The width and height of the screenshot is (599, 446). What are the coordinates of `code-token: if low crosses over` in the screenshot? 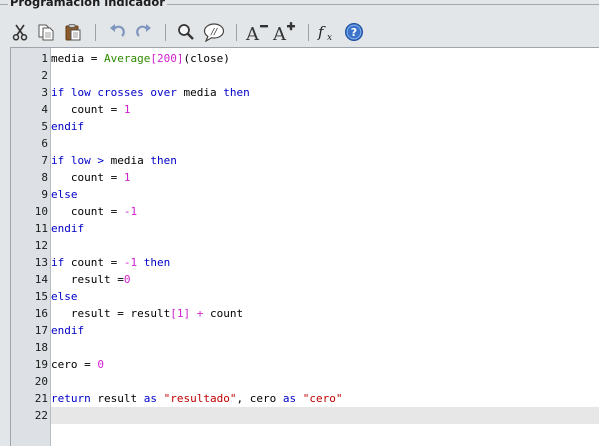 It's located at (114, 92).